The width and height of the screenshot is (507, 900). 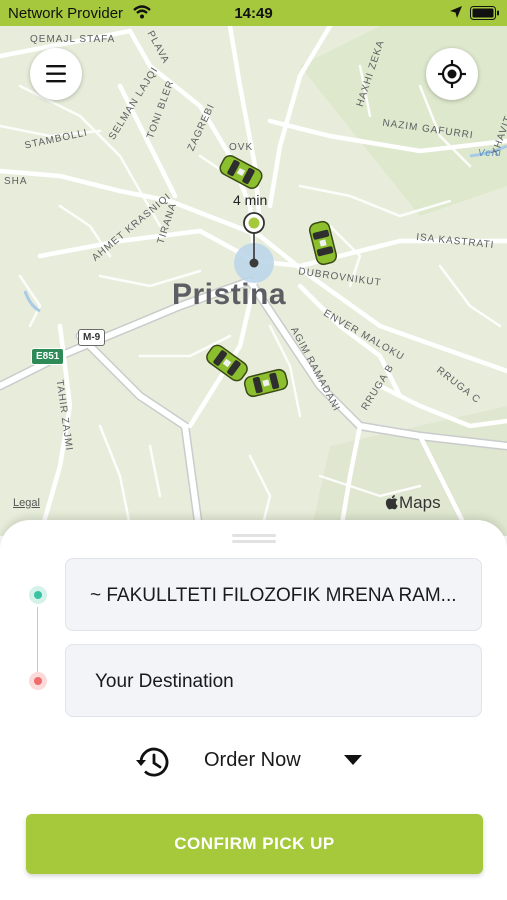 What do you see at coordinates (485, 15) in the screenshot?
I see `battery-icon` at bounding box center [485, 15].